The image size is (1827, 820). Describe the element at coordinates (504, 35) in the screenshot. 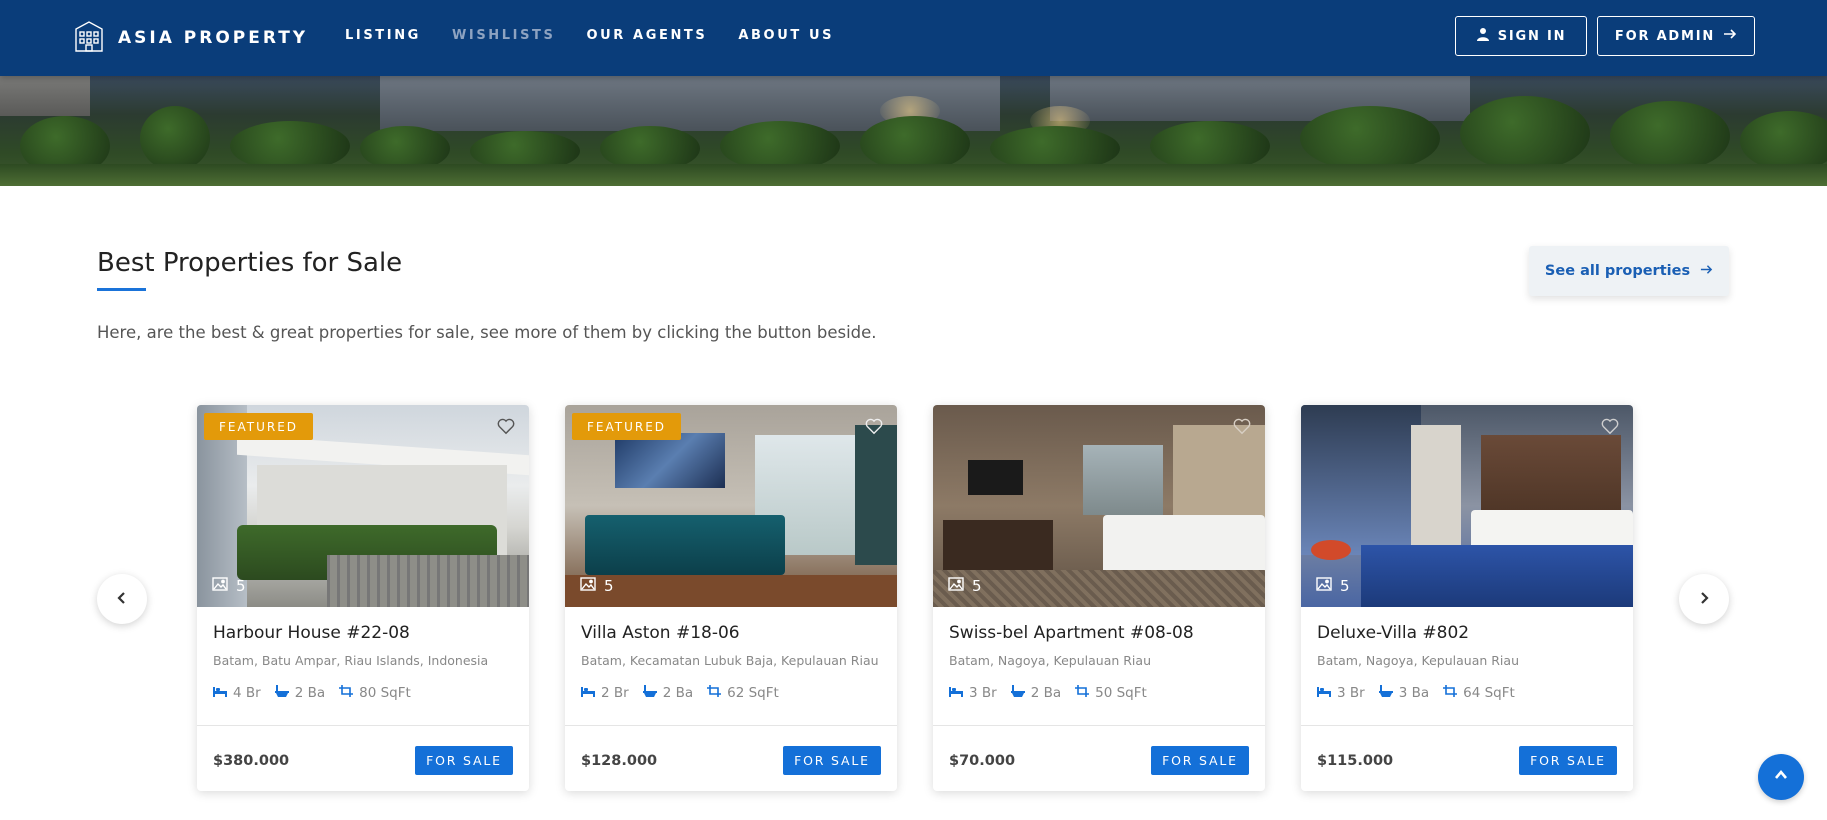

I see `nav-wishlists: WISHLISTS` at that location.